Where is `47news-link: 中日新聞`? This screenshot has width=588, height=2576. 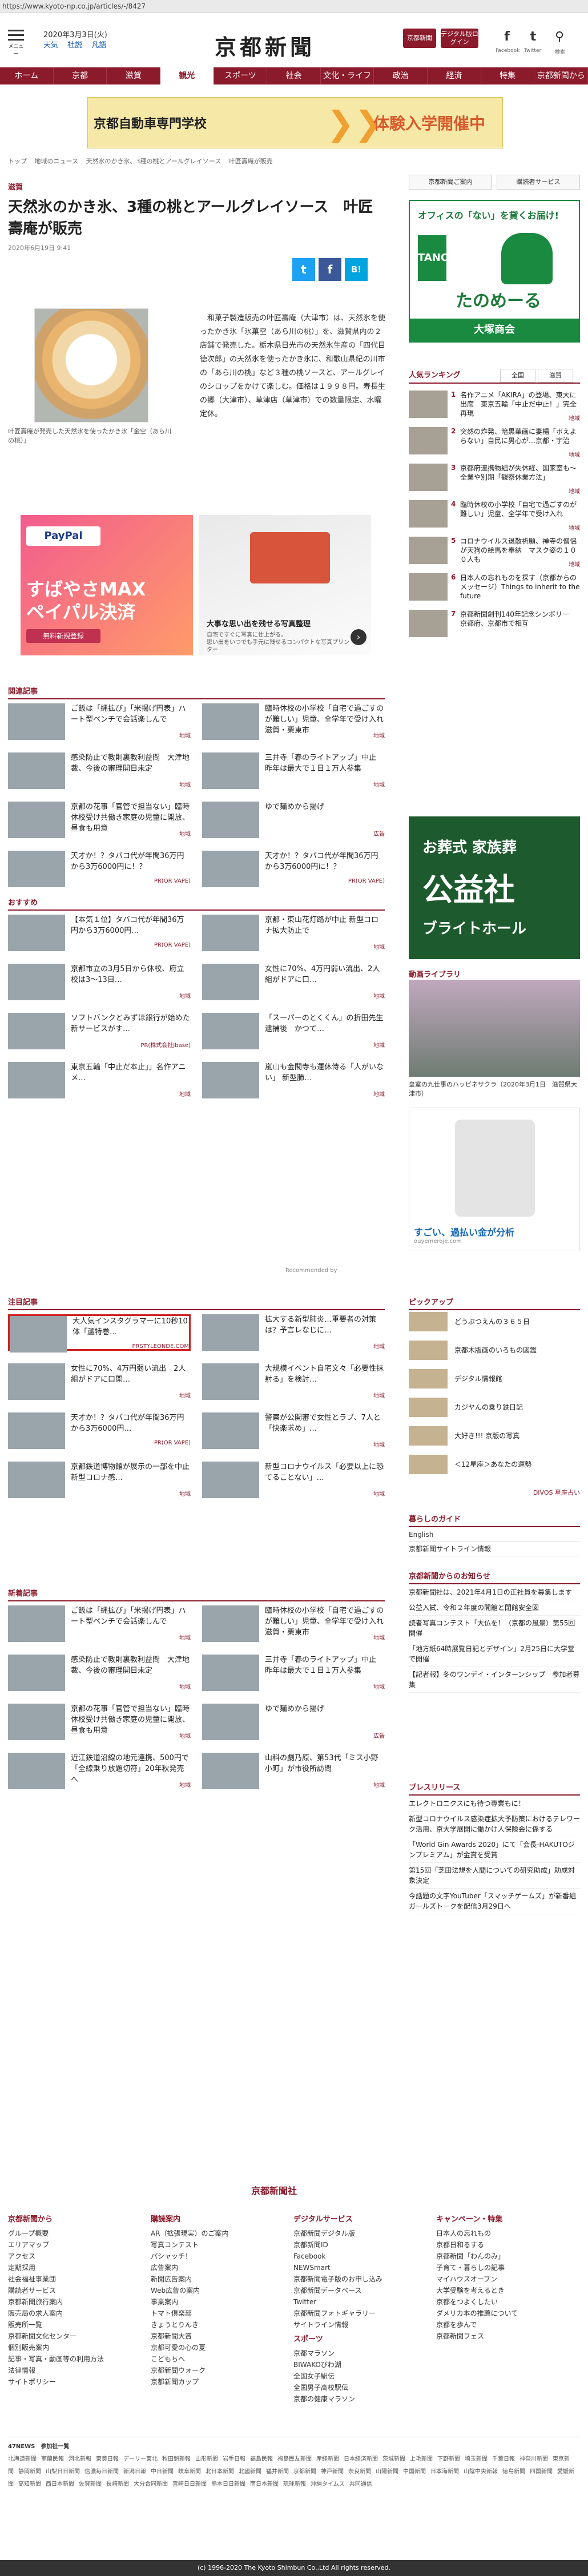
47news-link: 中日新聞 is located at coordinates (162, 2472).